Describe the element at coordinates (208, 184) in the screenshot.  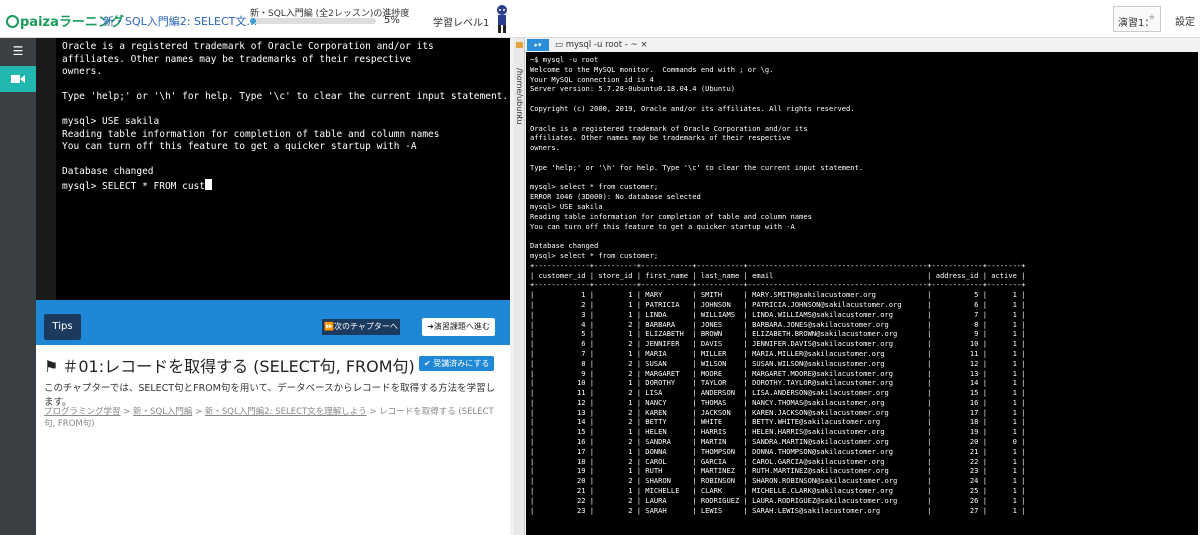
I see `text-cursor` at that location.